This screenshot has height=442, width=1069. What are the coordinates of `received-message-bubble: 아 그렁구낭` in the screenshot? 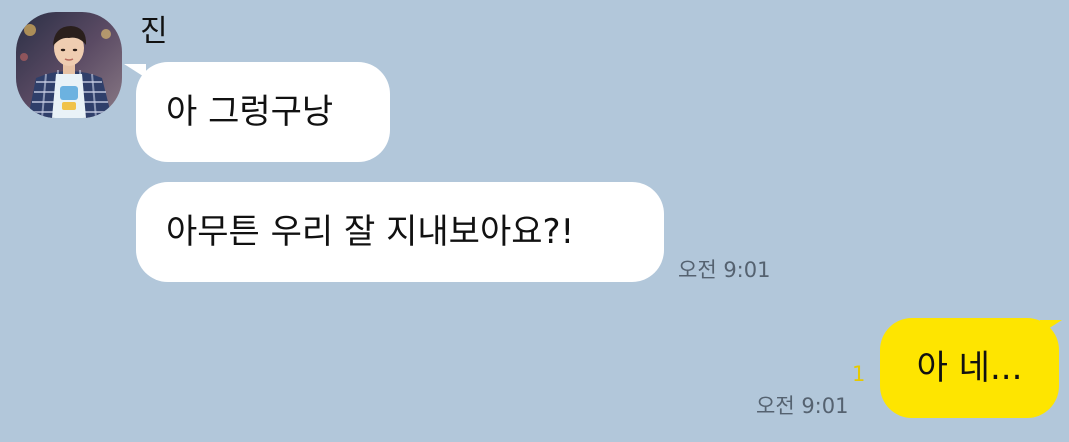 It's located at (263, 112).